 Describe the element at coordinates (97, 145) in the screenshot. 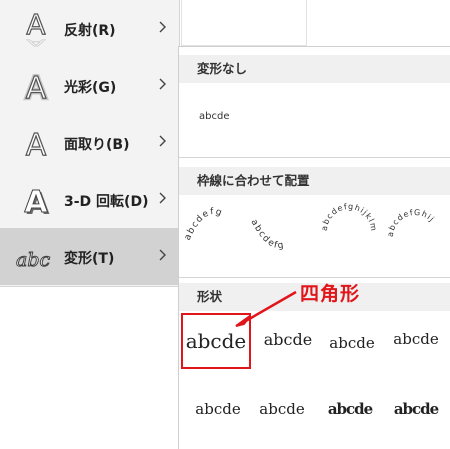

I see `menu-item-label: 面取り(B)` at that location.